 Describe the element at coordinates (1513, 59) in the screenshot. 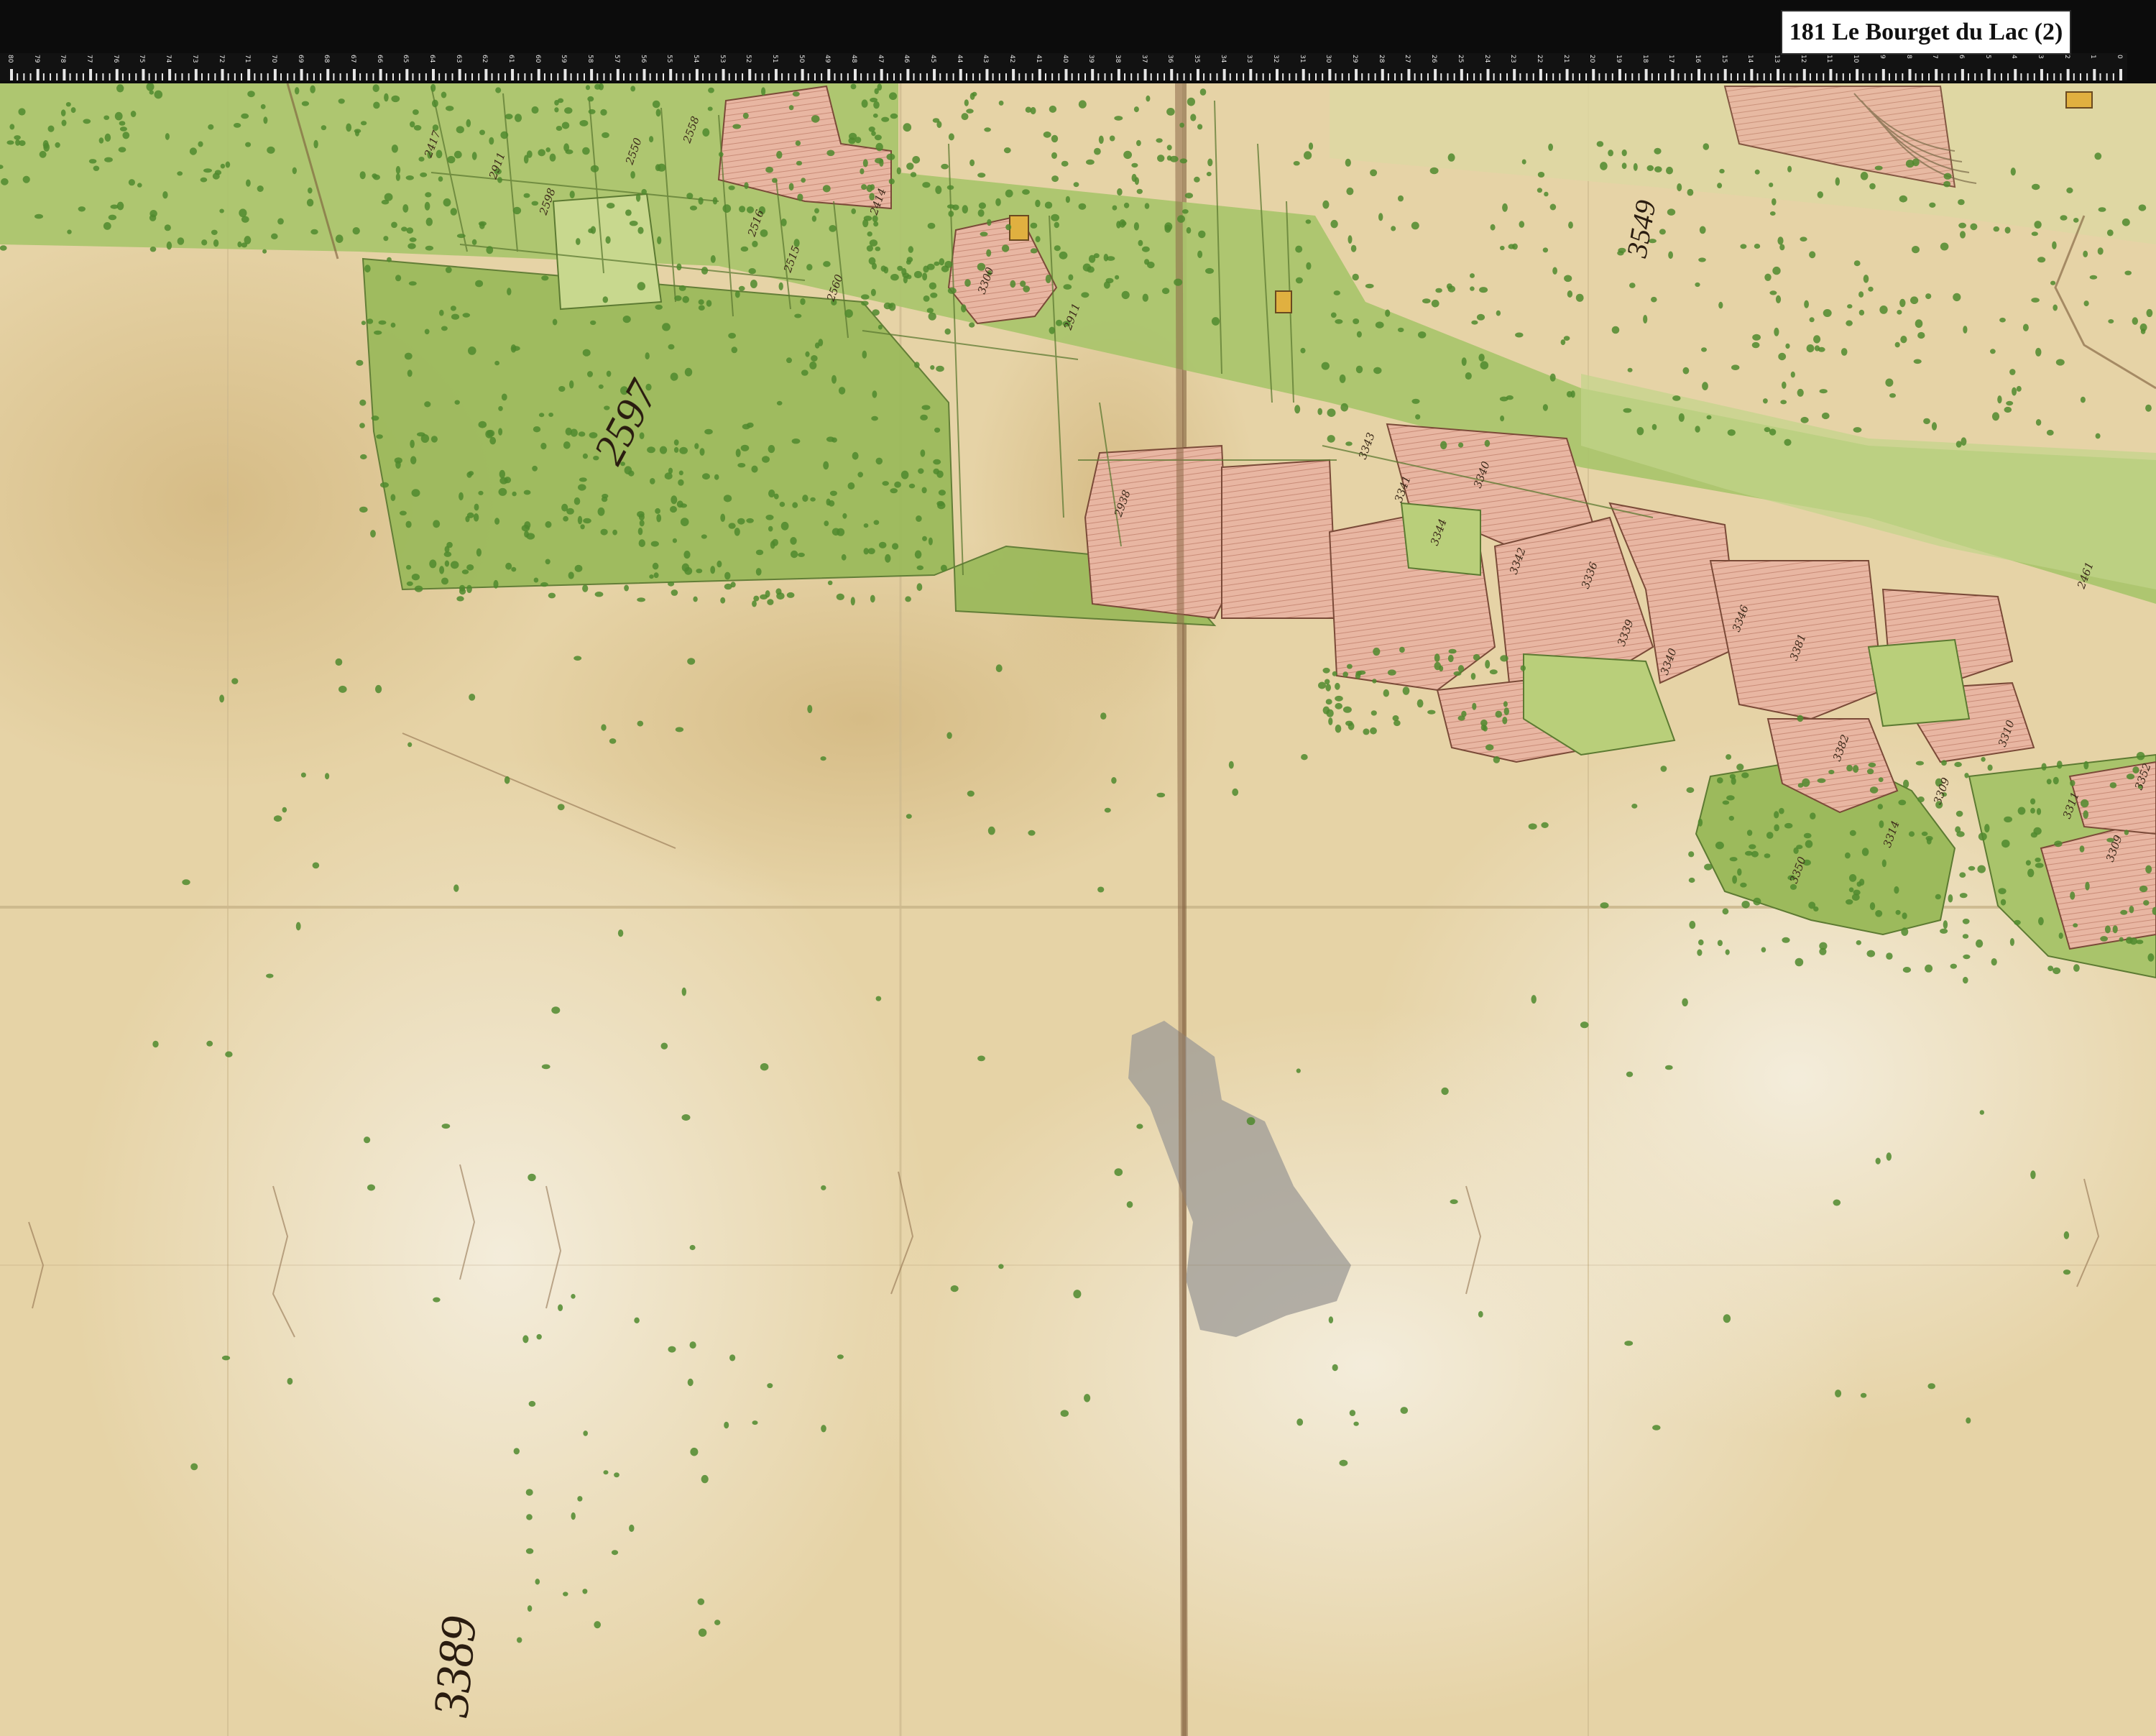

I see `ruler-number: 23` at that location.